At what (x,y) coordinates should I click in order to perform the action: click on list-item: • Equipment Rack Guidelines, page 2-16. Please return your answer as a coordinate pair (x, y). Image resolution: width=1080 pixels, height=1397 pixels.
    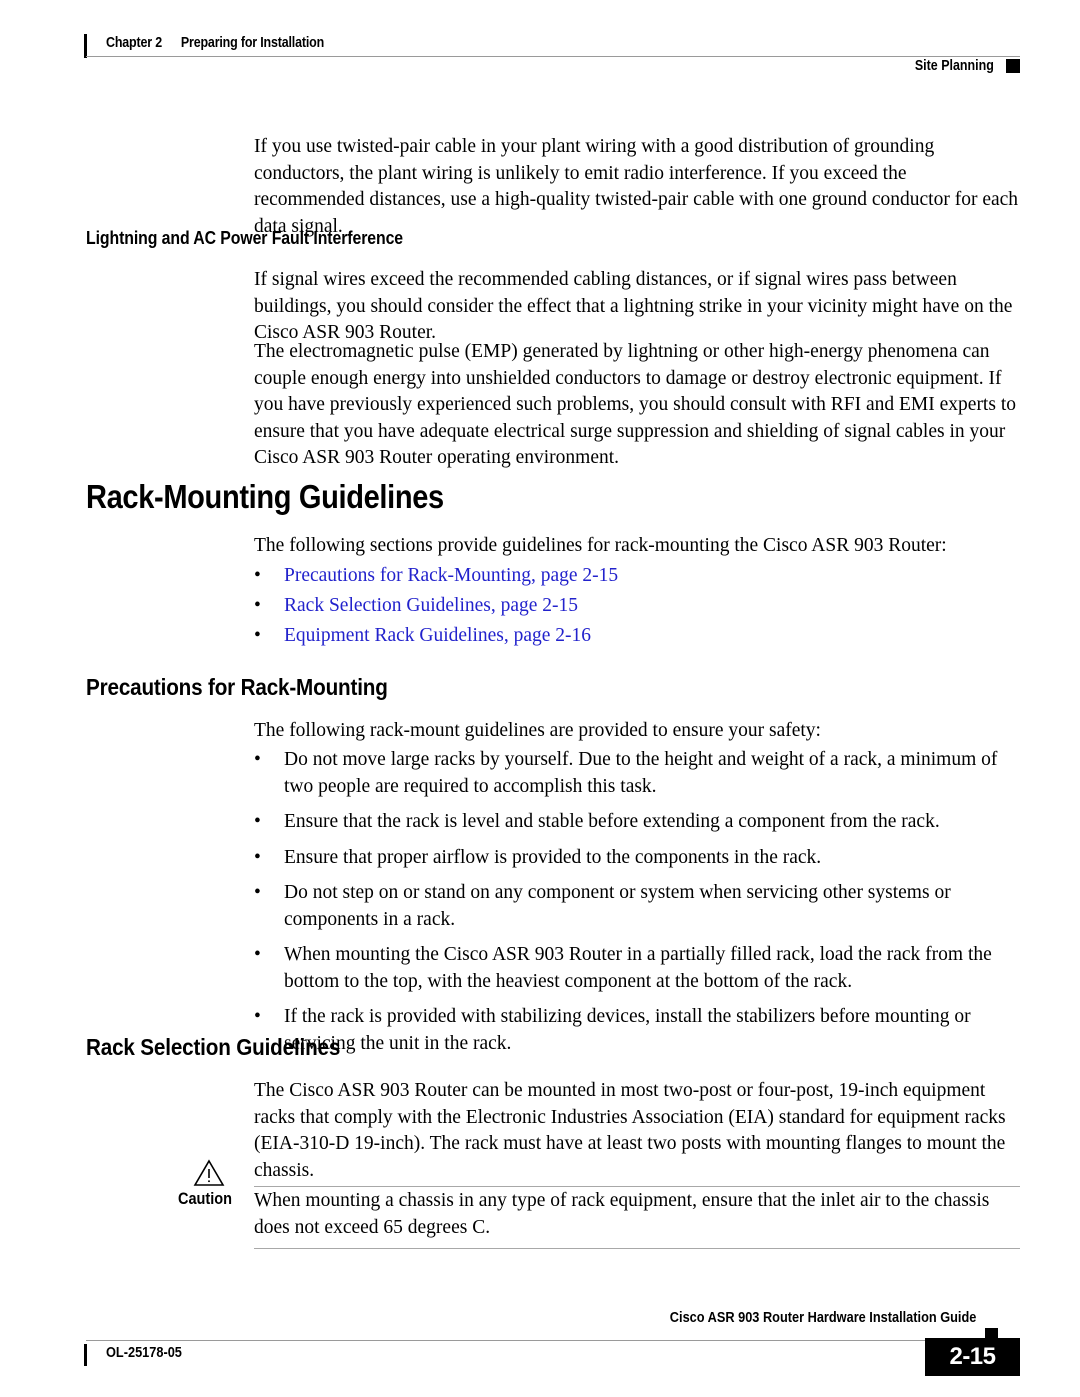
    Looking at the image, I should click on (637, 636).